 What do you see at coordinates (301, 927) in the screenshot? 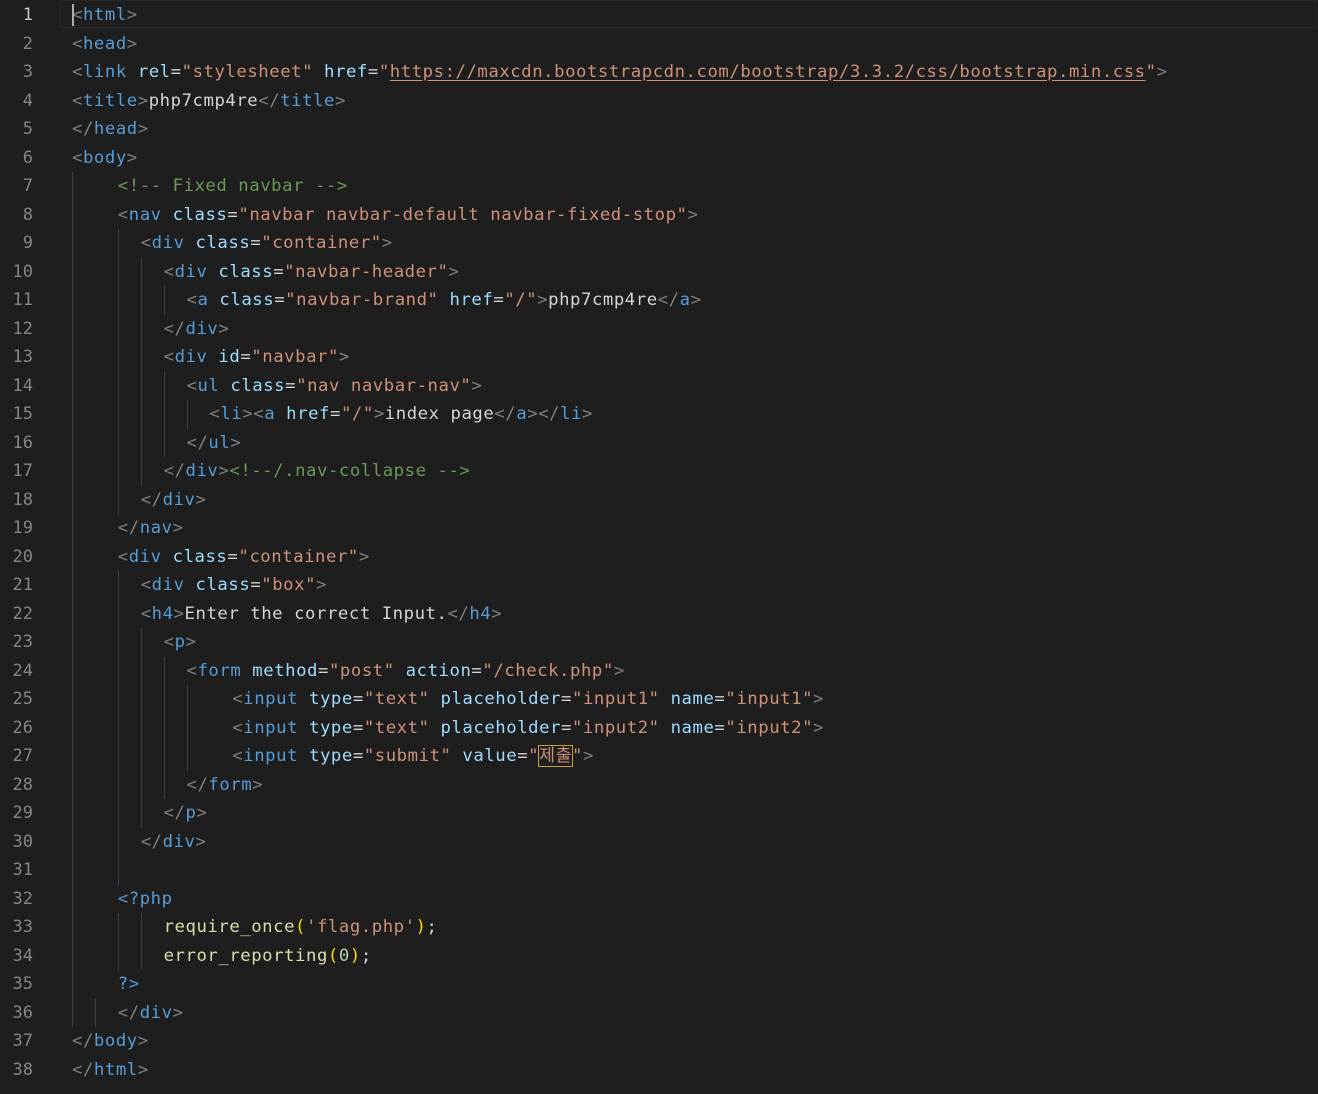
I see `code-text: require_once('flag.php');` at bounding box center [301, 927].